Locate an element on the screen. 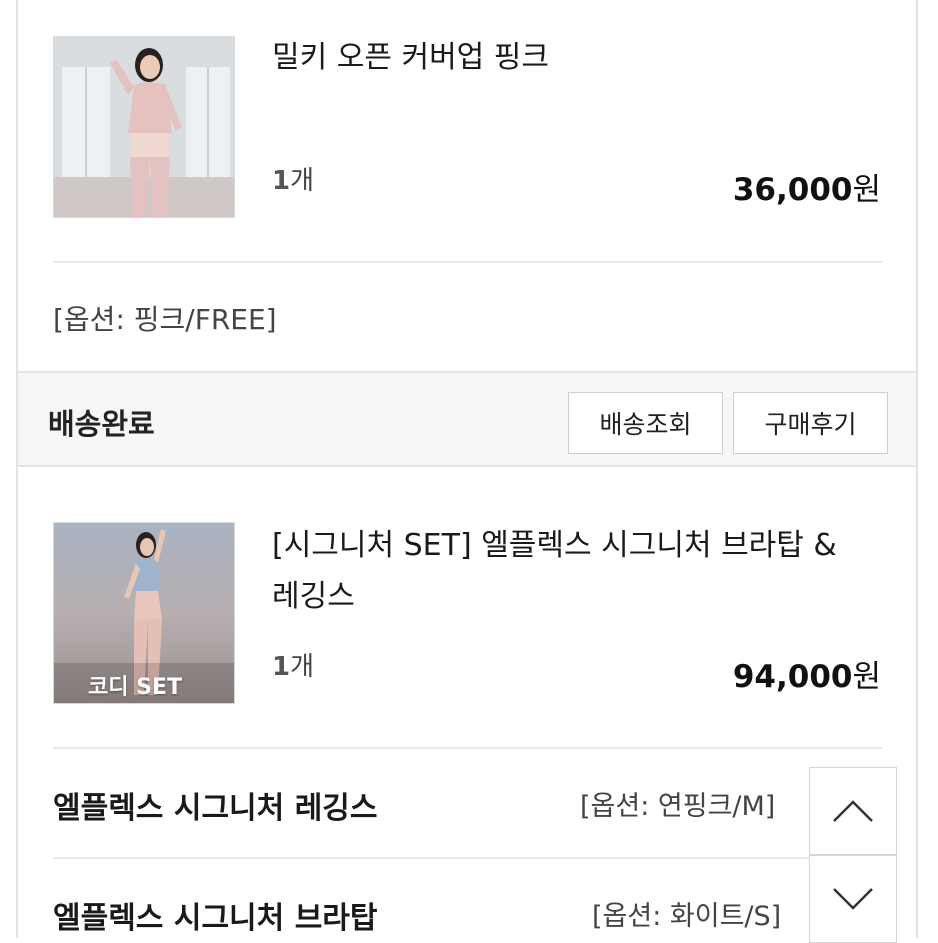 Image resolution: width=938 pixels, height=943 pixels. product-thumbnail-2: 코디 SET is located at coordinates (144, 613).